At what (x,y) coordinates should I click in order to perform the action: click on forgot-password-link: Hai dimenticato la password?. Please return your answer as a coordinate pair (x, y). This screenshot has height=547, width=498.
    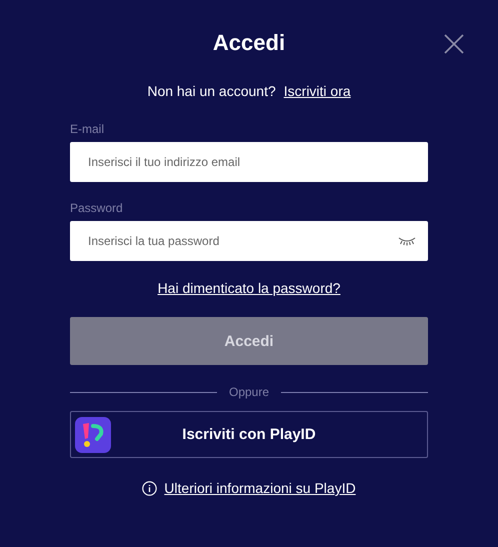
    Looking at the image, I should click on (249, 288).